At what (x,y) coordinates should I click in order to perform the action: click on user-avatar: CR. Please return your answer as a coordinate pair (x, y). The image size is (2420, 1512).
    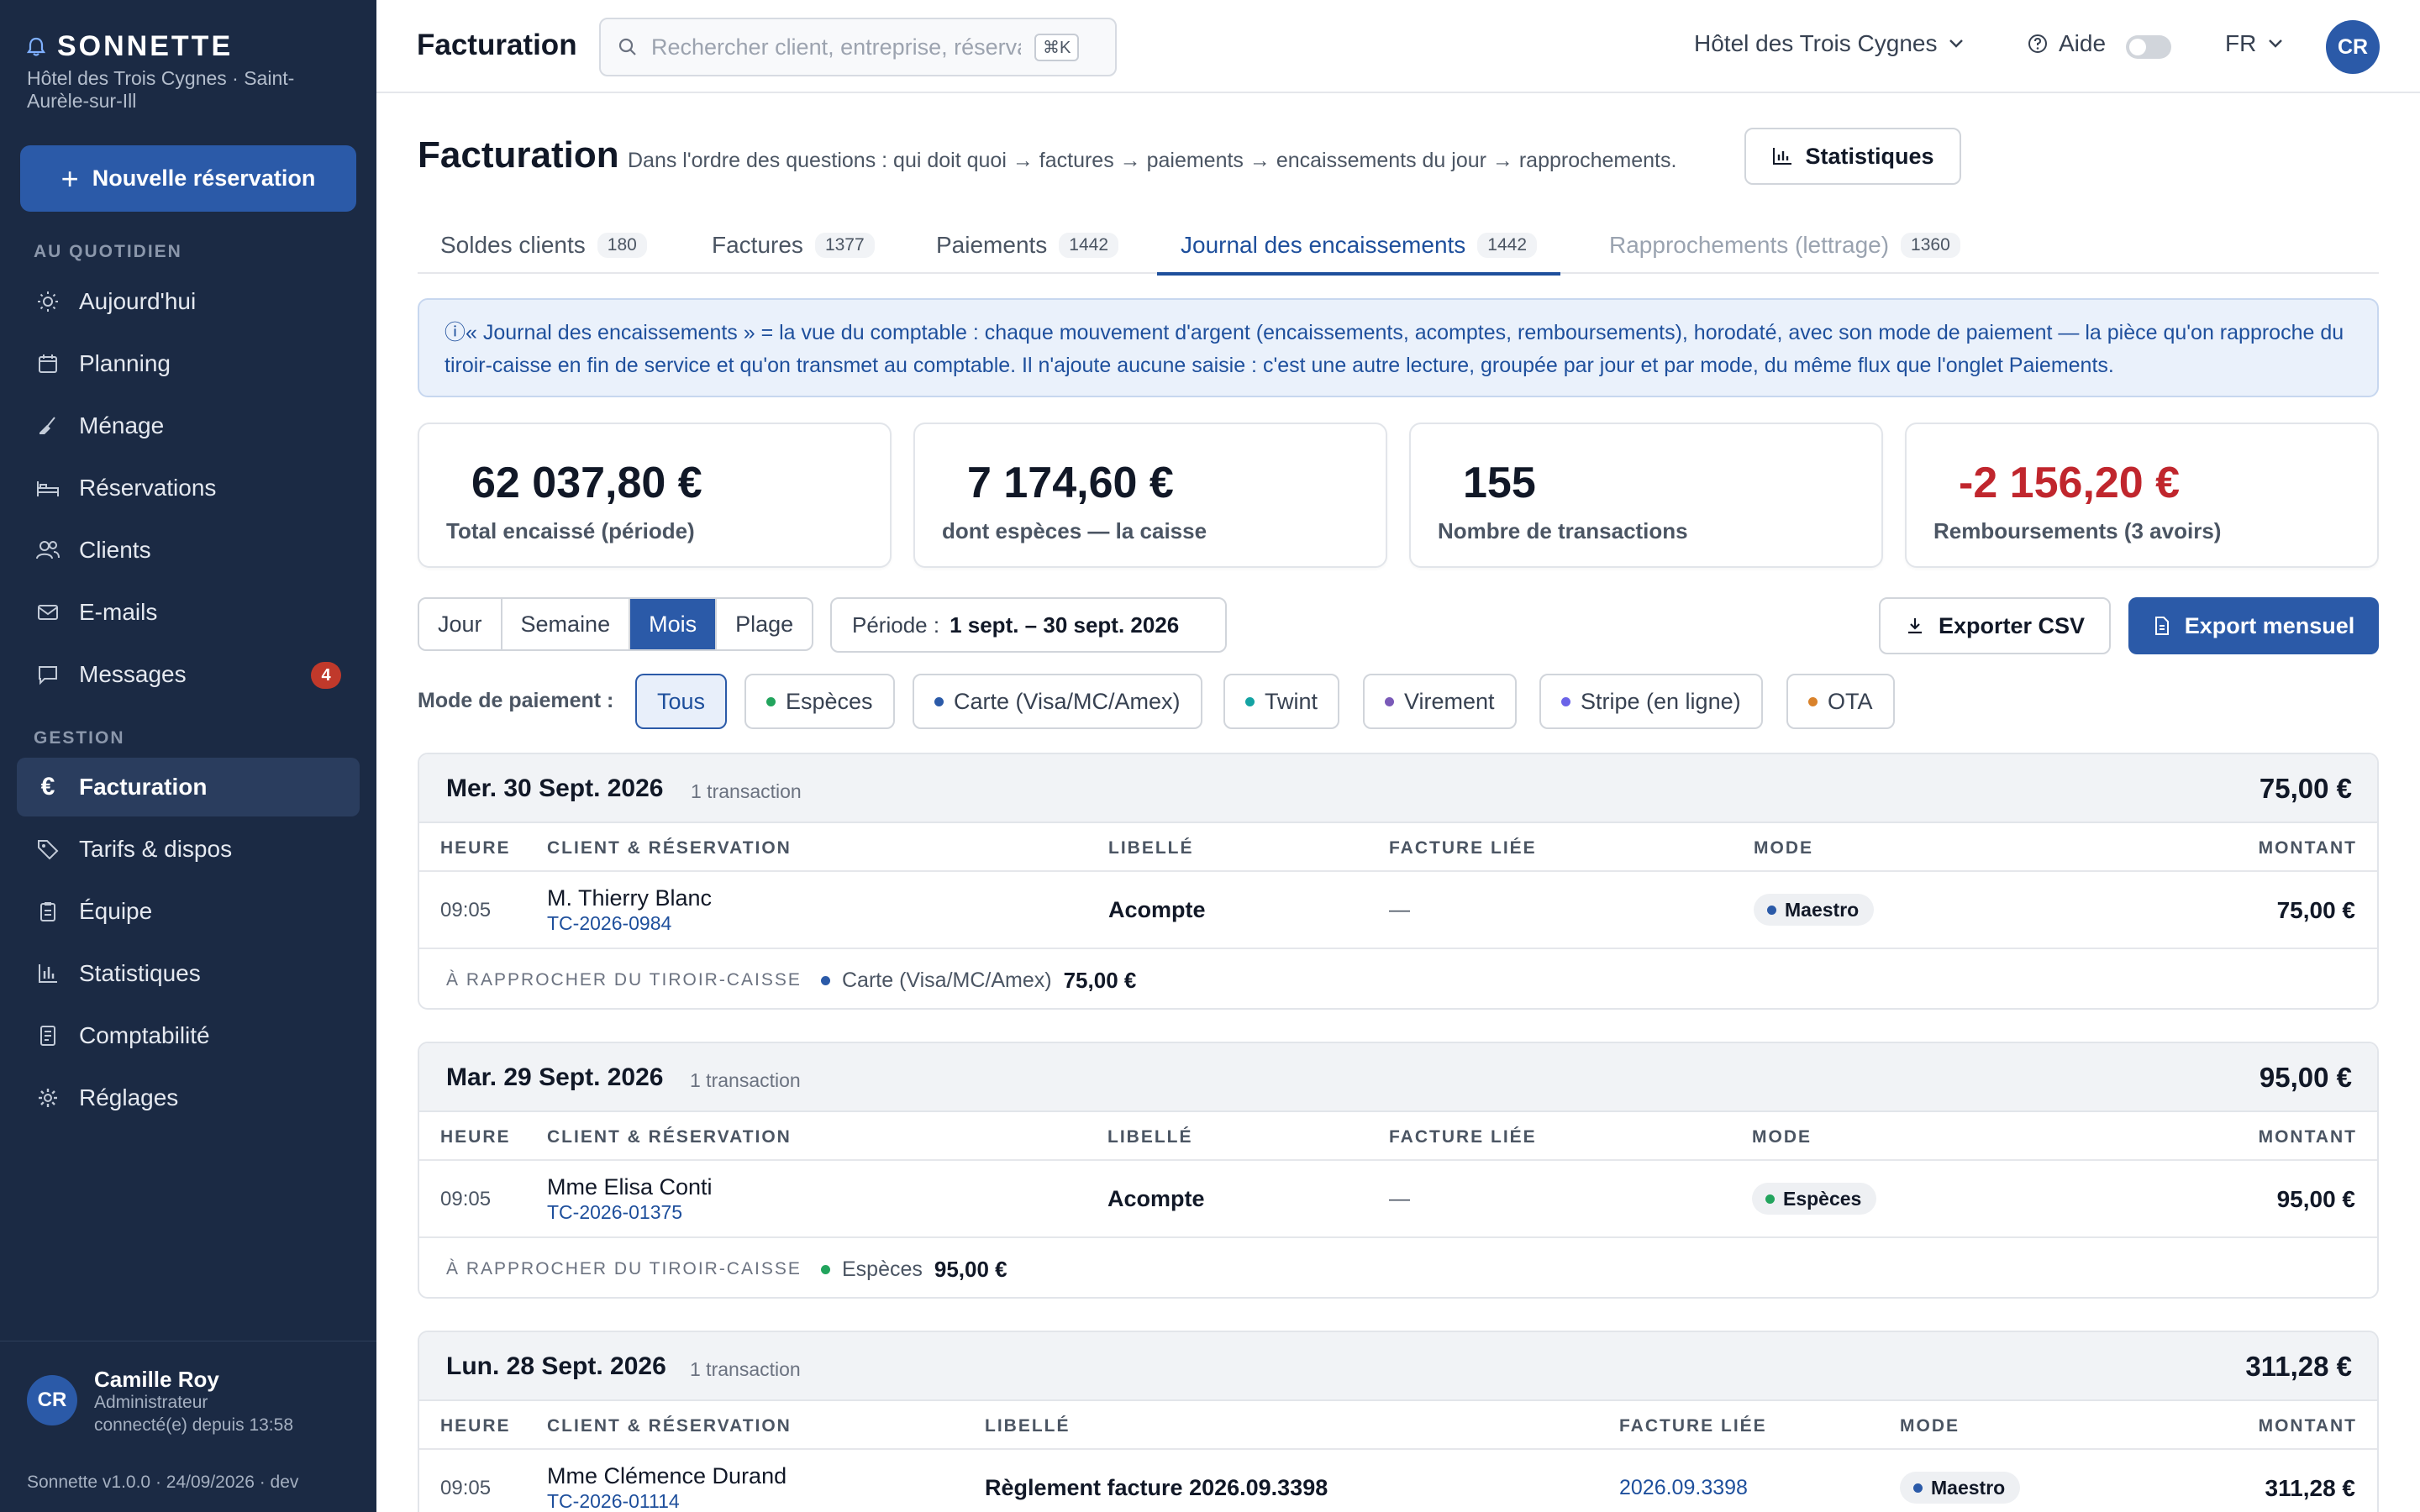
    Looking at the image, I should click on (52, 1400).